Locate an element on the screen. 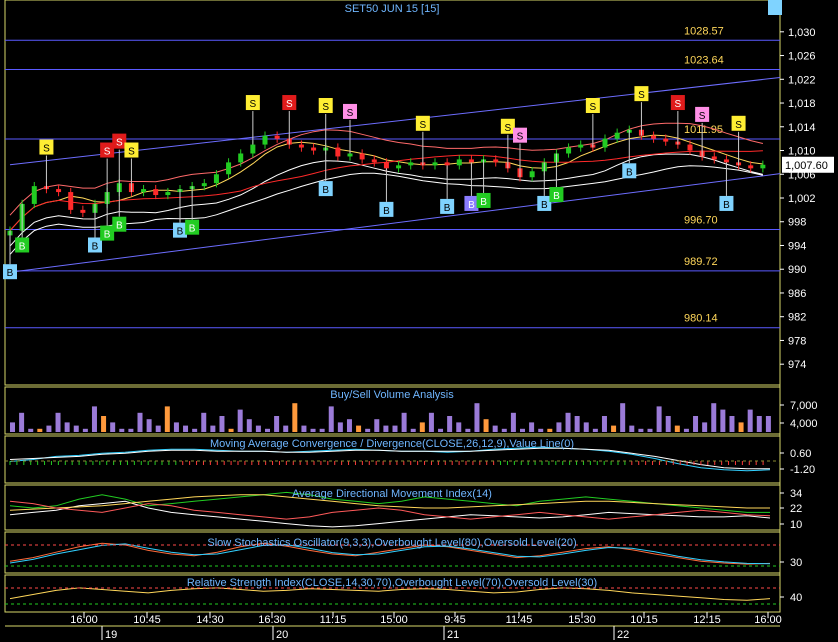  level-label: 1023.64 is located at coordinates (704, 61).